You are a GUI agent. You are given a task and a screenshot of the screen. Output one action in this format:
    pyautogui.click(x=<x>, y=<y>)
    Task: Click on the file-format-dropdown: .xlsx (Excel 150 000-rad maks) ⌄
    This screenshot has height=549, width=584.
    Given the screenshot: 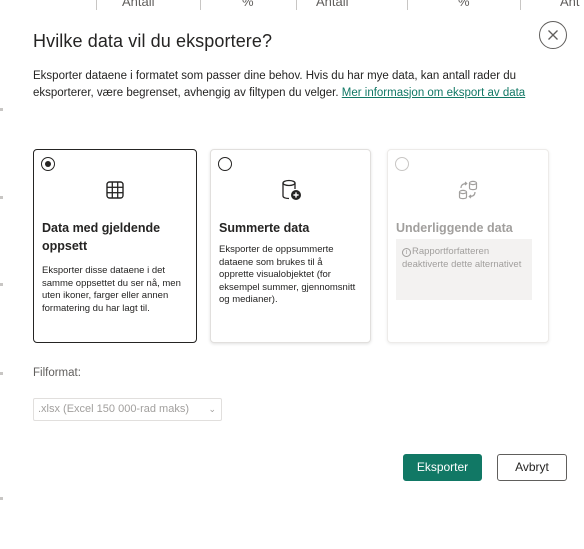 What is the action you would take?
    pyautogui.click(x=127, y=409)
    